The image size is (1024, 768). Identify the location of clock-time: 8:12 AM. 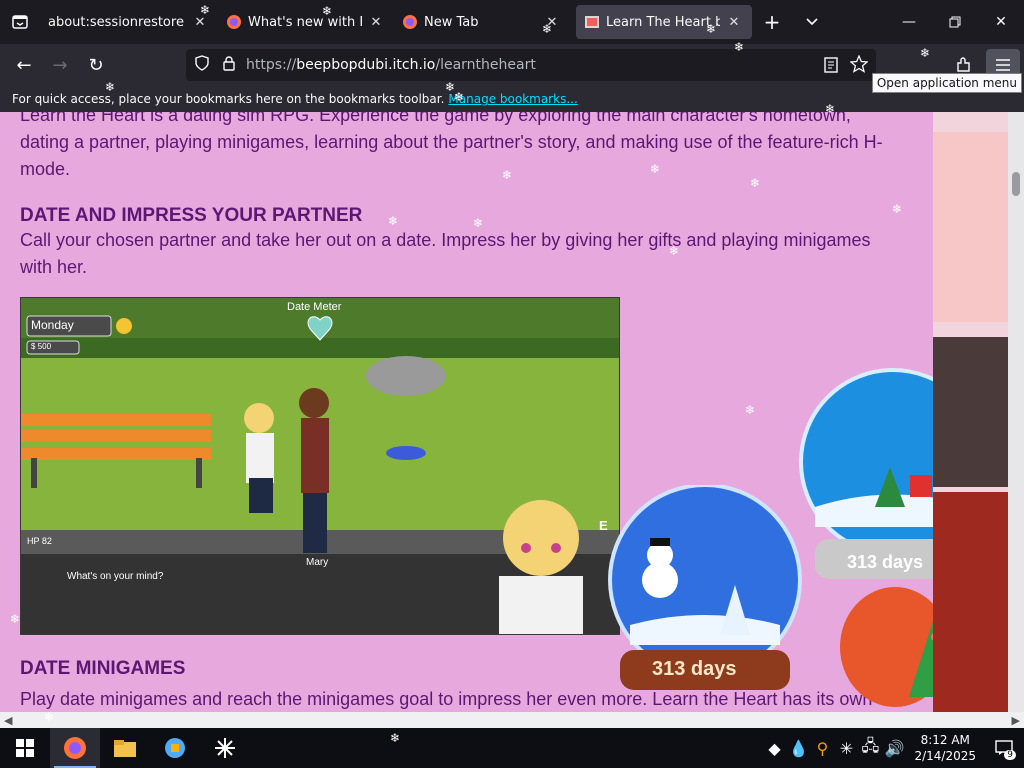
(945, 740).